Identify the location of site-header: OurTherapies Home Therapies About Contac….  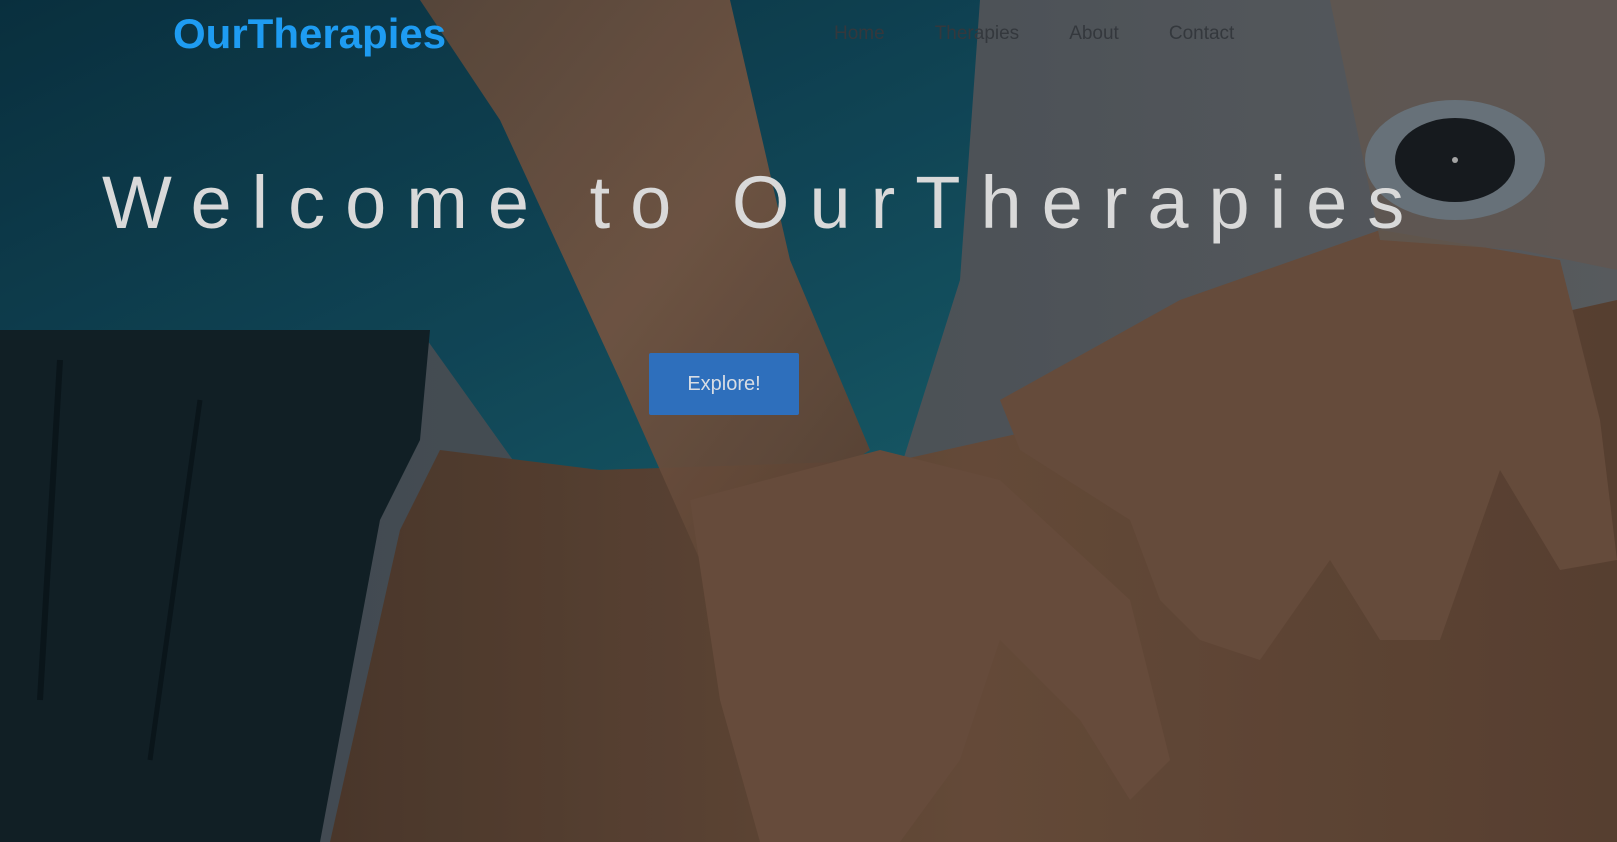
(808, 35).